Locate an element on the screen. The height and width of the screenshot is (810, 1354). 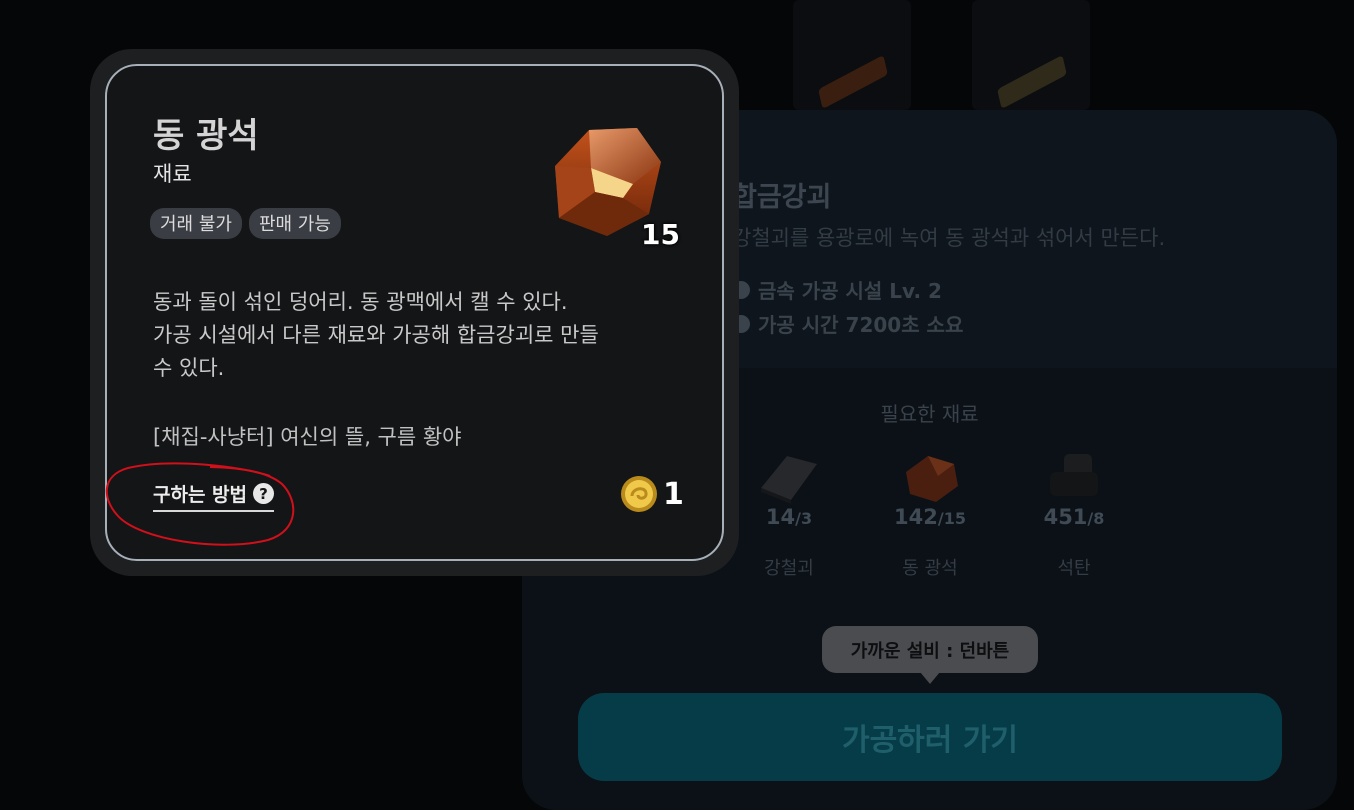
how-to-obtain-link: 구하는 방법 ? is located at coordinates (214, 496).